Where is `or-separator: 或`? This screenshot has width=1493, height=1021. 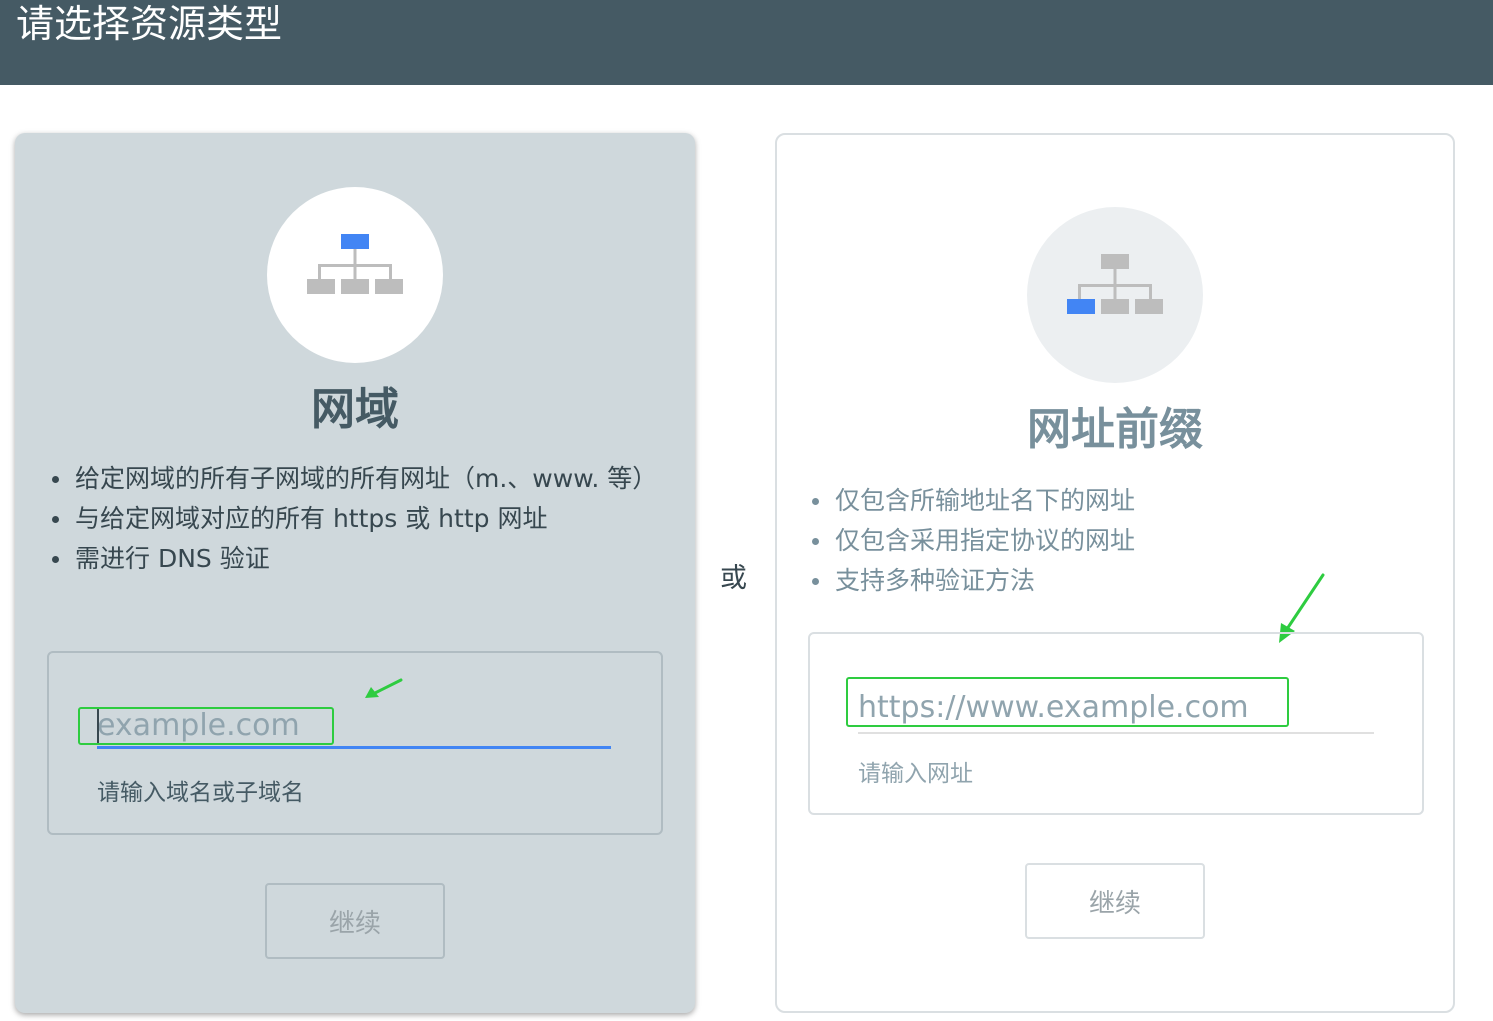
or-separator: 或 is located at coordinates (733, 578).